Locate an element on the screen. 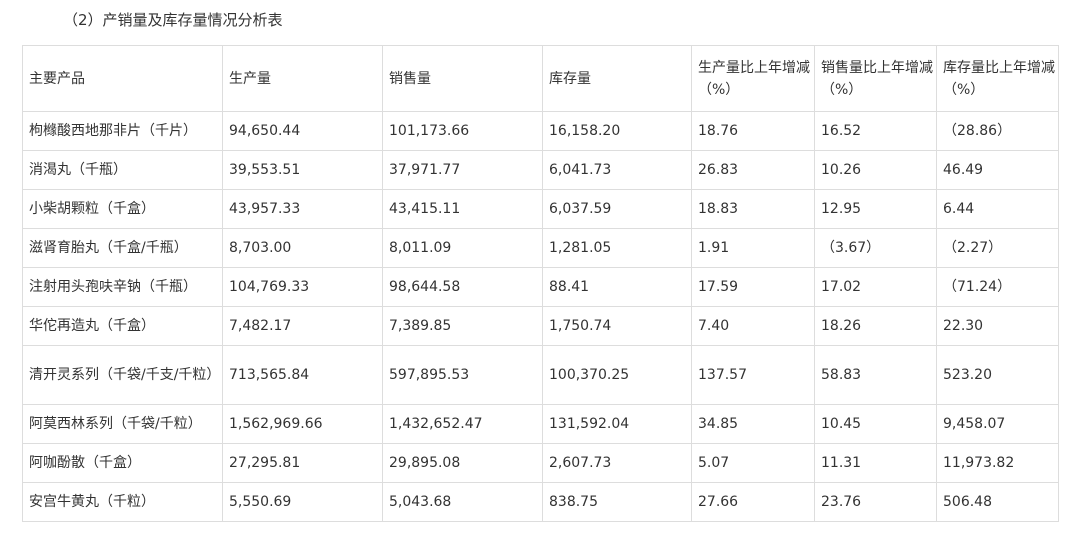 Image resolution: width=1080 pixels, height=535 pixels. value-cell: 101,173.66 is located at coordinates (462, 131).